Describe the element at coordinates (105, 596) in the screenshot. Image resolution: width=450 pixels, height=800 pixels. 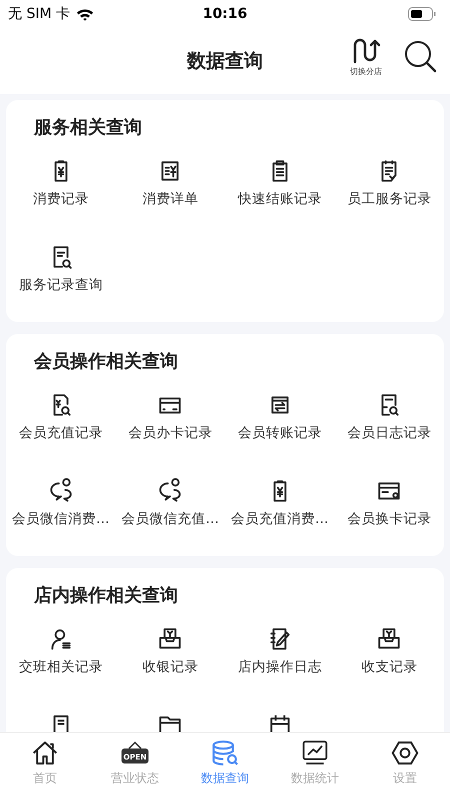
I see `section-title: 店内操作相关查询` at that location.